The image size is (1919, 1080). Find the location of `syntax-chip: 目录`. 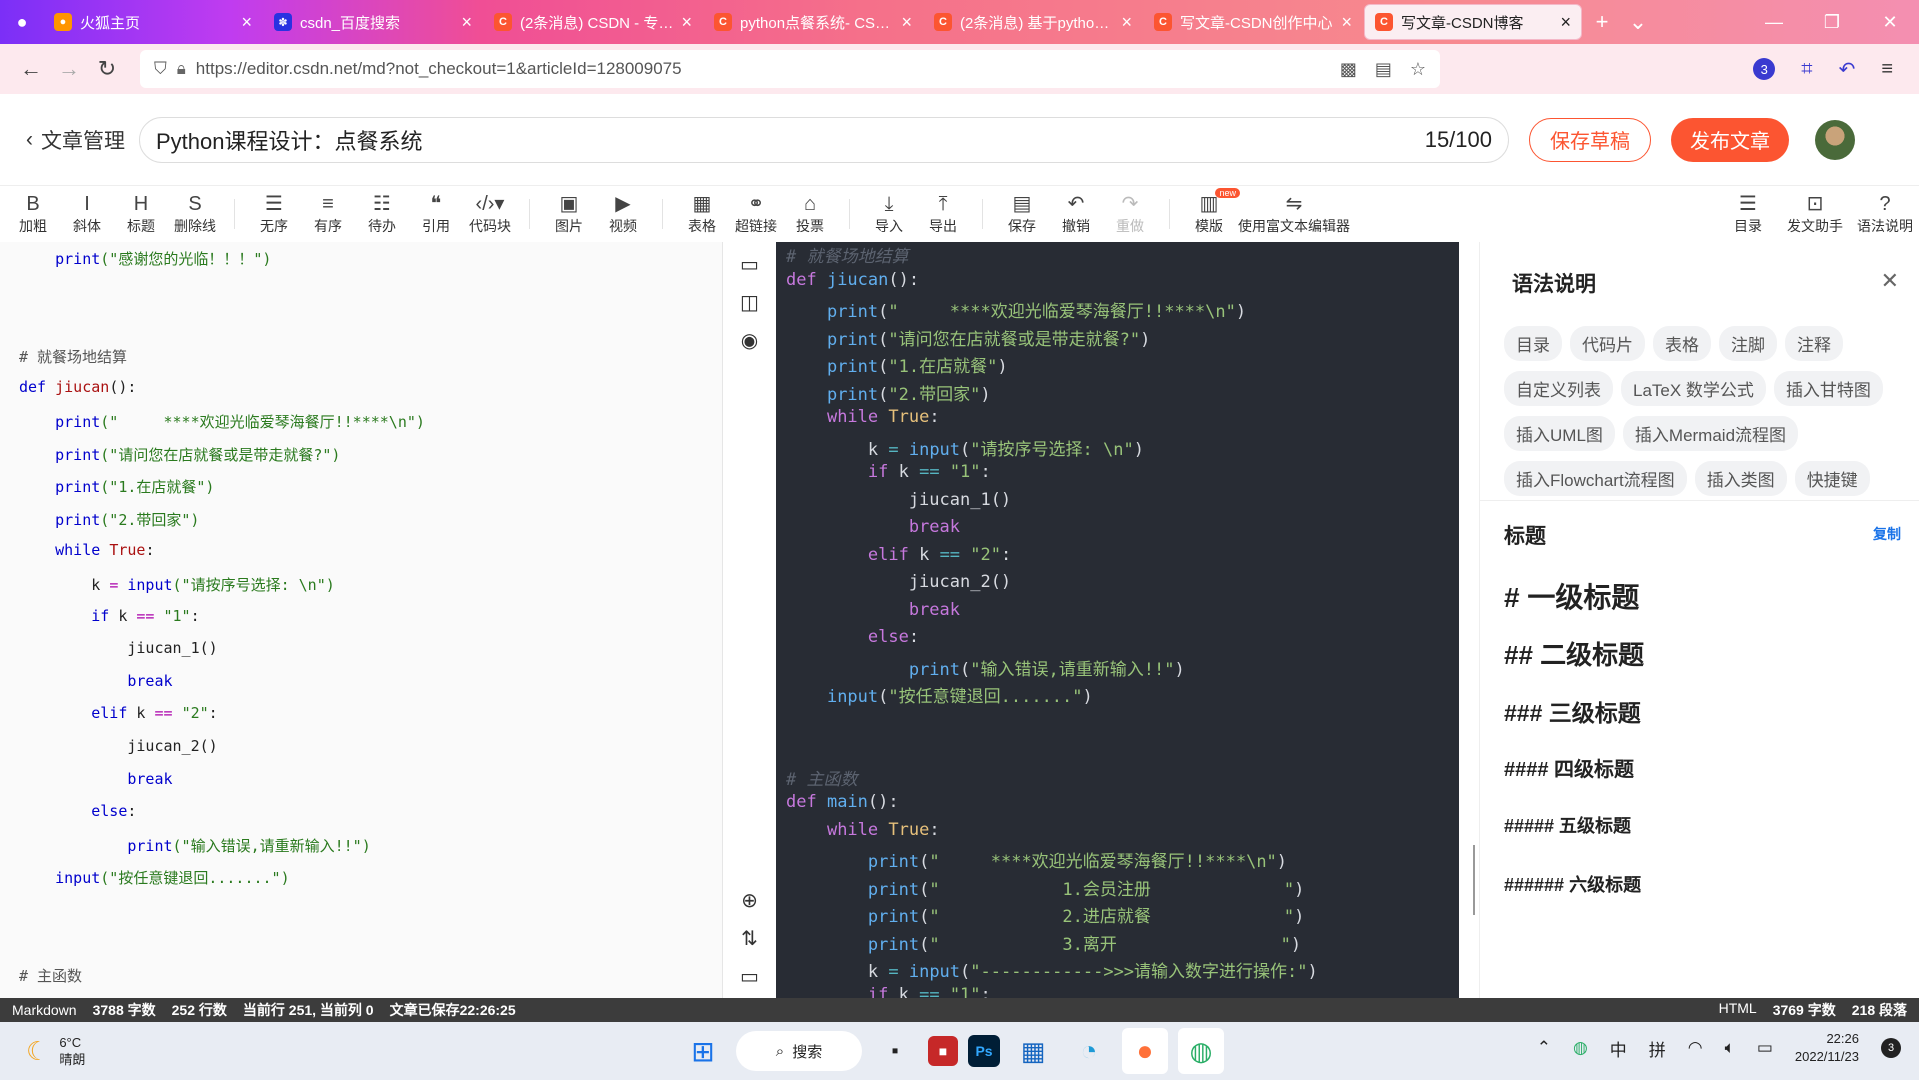

syntax-chip: 目录 is located at coordinates (1533, 343).